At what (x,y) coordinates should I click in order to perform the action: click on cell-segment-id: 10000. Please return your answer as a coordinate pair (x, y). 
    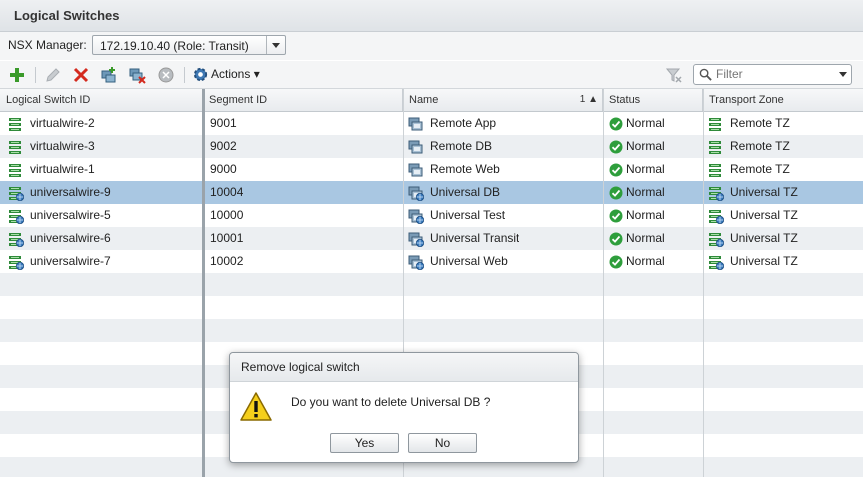
    Looking at the image, I should click on (227, 215).